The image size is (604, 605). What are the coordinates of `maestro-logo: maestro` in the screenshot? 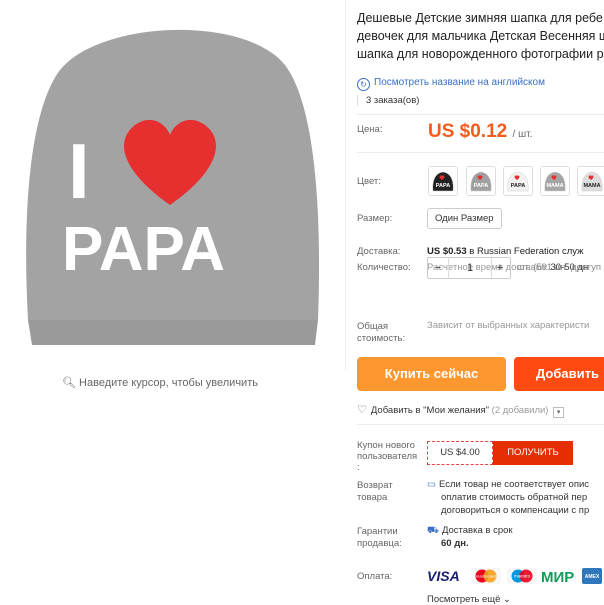 It's located at (522, 576).